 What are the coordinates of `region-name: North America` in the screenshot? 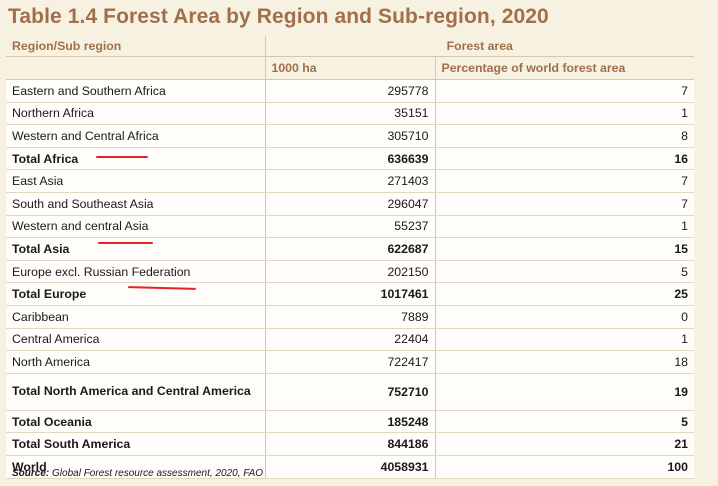 It's located at (135, 362).